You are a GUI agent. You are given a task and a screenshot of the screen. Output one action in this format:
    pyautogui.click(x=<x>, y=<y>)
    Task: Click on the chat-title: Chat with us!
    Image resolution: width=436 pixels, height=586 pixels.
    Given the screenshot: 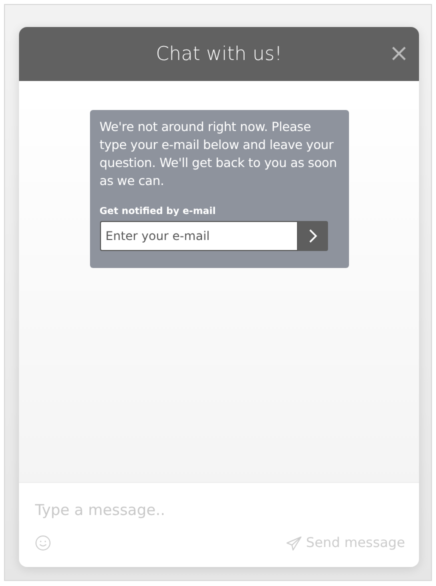 What is the action you would take?
    pyautogui.click(x=219, y=54)
    